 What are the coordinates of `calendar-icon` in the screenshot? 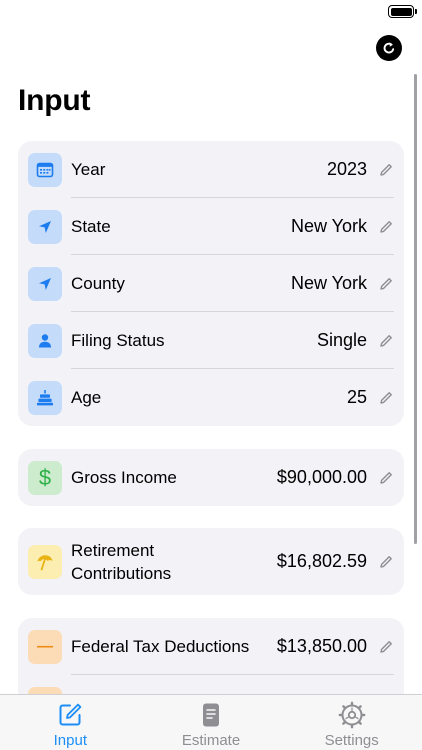 It's located at (45, 169).